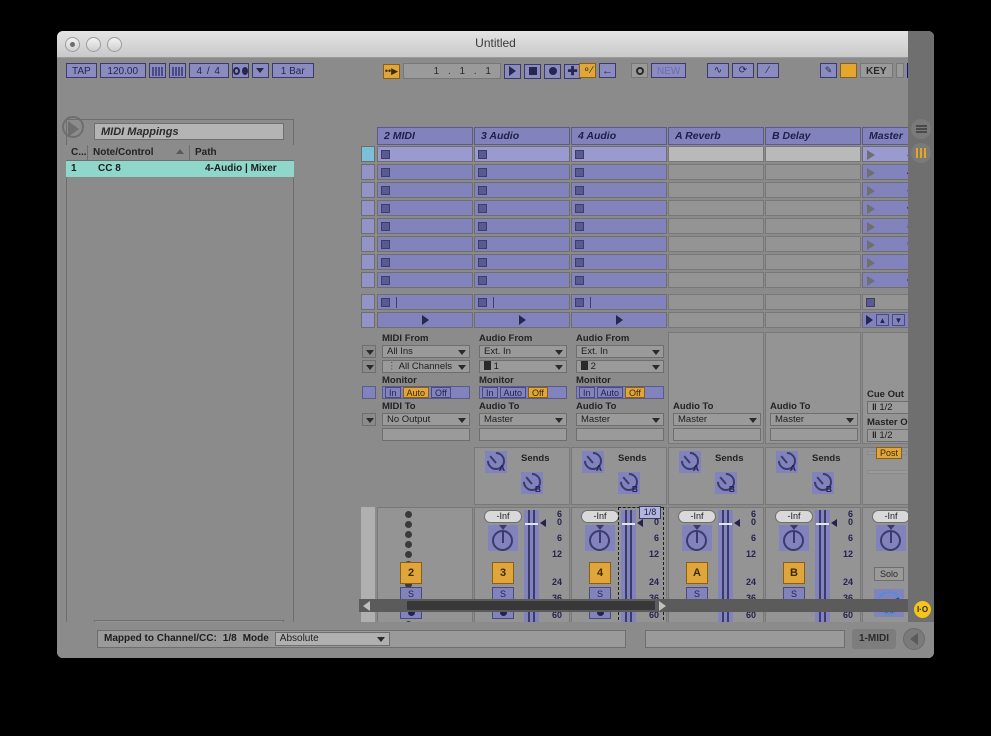 The image size is (991, 736). I want to click on time-signature-field: 4 / 4, so click(208, 70).